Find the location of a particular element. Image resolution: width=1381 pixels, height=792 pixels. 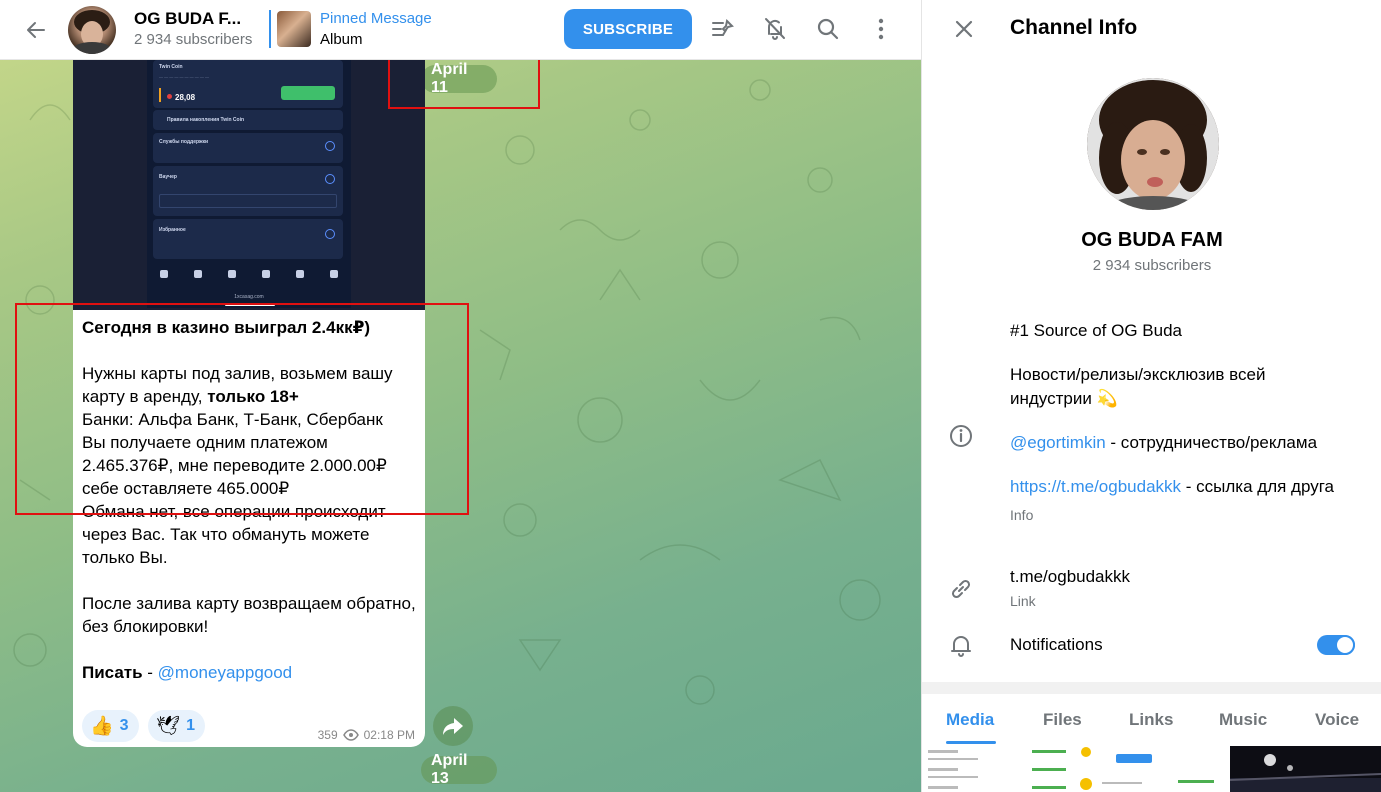

phone-card-title: Избранное is located at coordinates (172, 230).